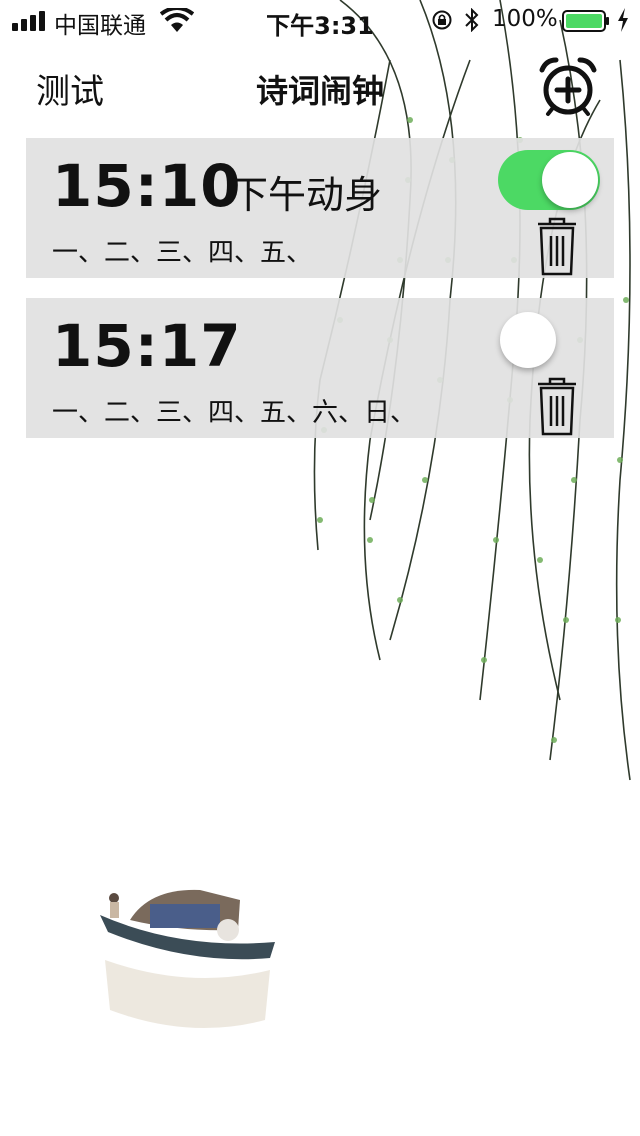 This screenshot has height=1136, width=640. What do you see at coordinates (525, 19) in the screenshot?
I see `battery-percent: 100%` at bounding box center [525, 19].